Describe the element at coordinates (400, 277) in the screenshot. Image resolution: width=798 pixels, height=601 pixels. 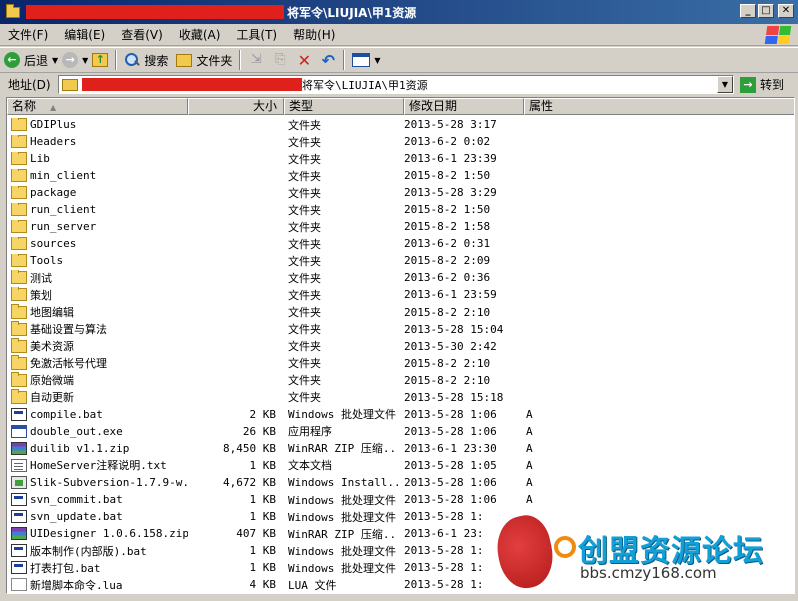
I see `file-row: 测试 文件夹 2013-6-2 0:36` at that location.